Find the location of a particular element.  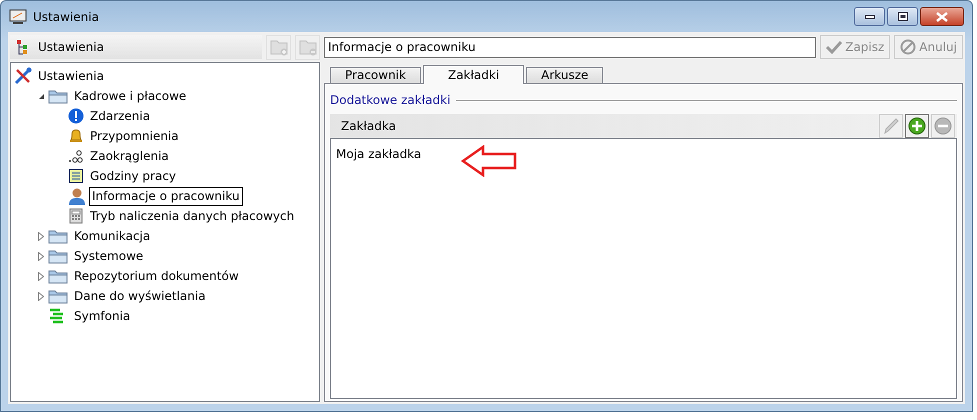

tree-item: Kadrowe i płacowe is located at coordinates (130, 96).